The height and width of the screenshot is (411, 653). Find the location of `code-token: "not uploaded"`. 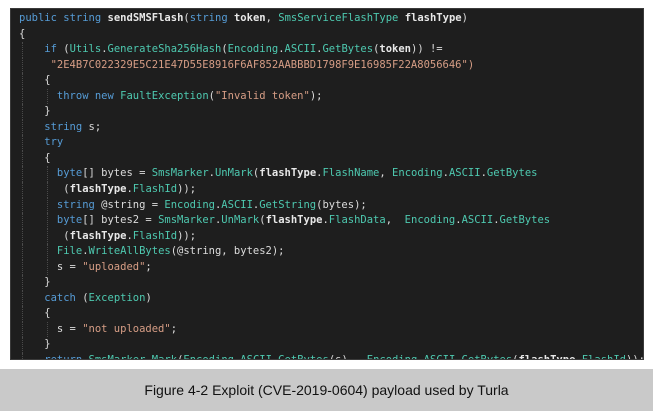

code-token: "not uploaded" is located at coordinates (126, 328).